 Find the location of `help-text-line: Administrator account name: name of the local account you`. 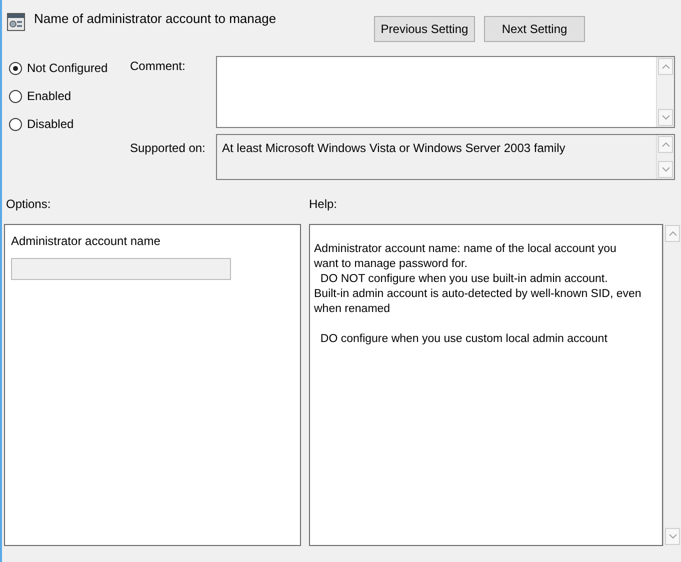

help-text-line: Administrator account name: name of the local account you is located at coordinates (465, 249).